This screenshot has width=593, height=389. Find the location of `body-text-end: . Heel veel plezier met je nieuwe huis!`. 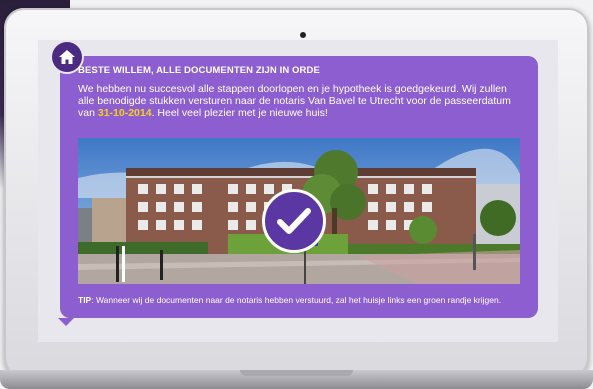

body-text-end: . Heel veel plezier met je nieuwe huis! is located at coordinates (239, 113).